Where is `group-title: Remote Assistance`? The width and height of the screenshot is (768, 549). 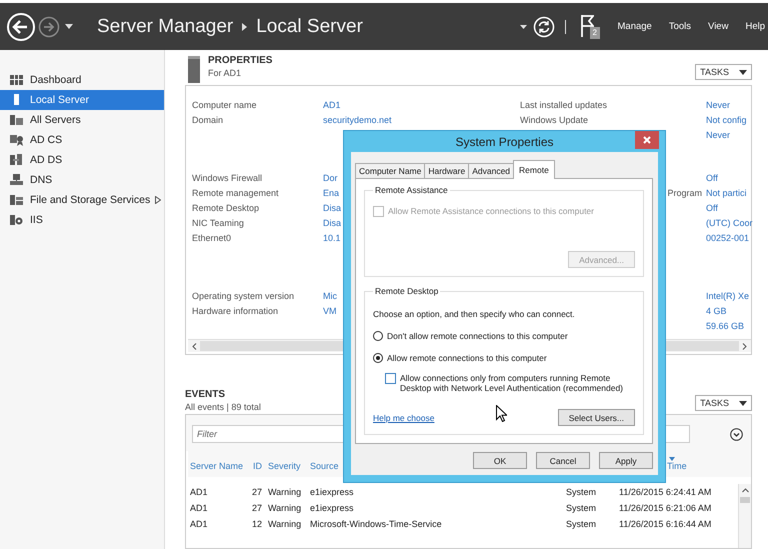 group-title: Remote Assistance is located at coordinates (411, 190).